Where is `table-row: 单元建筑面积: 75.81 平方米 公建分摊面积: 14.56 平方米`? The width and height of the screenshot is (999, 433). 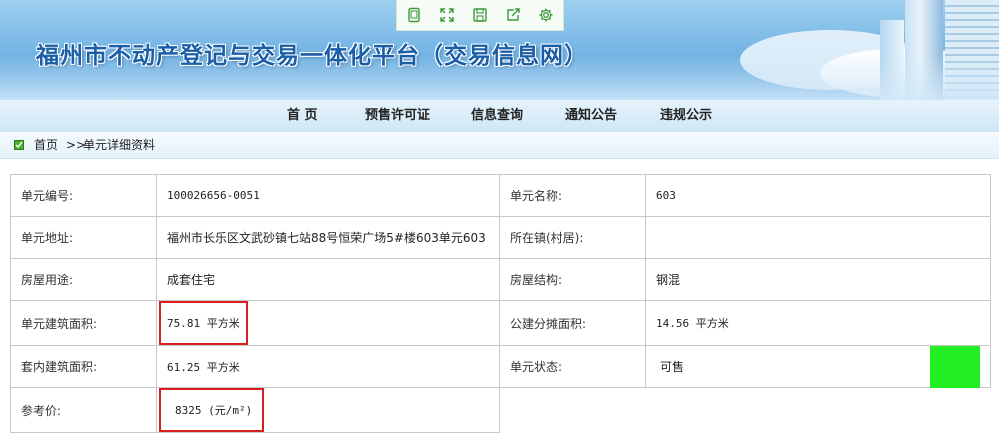
table-row: 单元建筑面积: 75.81 平方米 公建分摊面积: 14.56 平方米 is located at coordinates (500, 323).